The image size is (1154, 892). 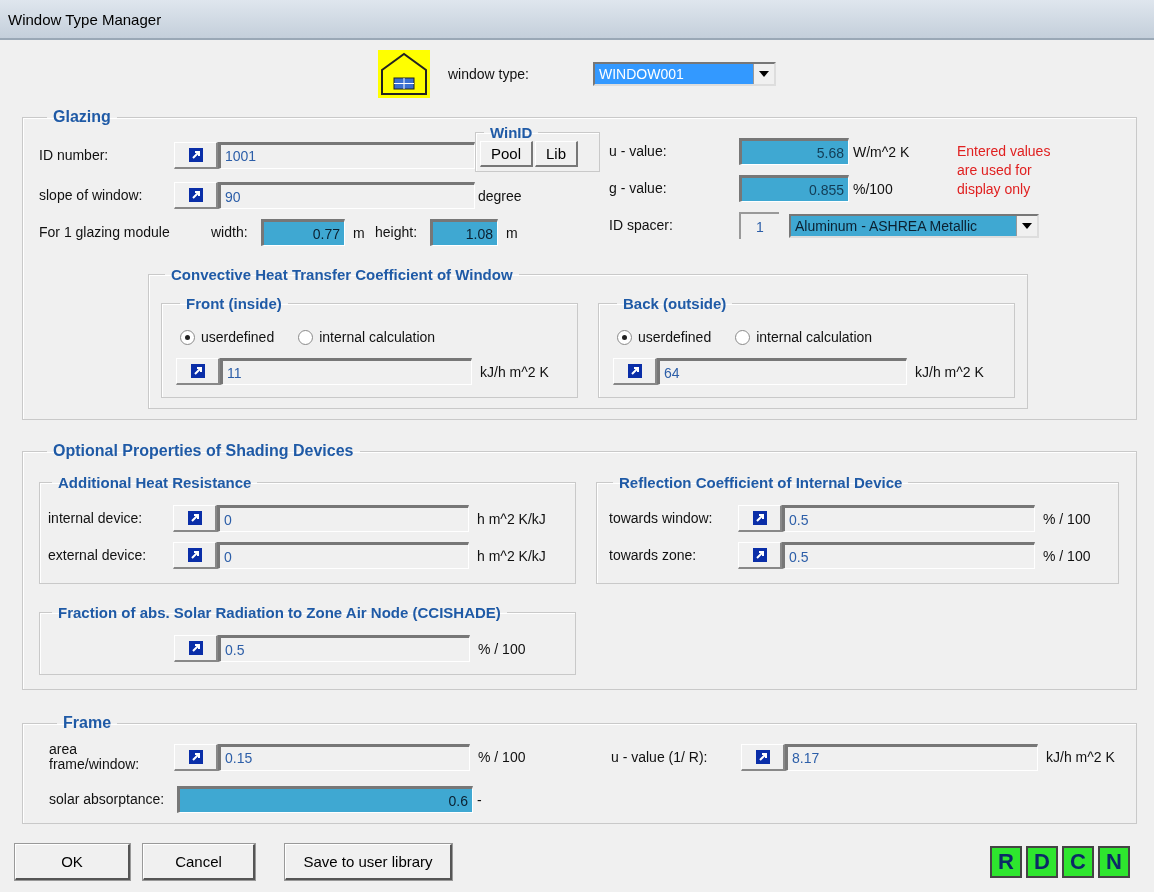 I want to click on field-label: slope of window:, so click(x=91, y=195).